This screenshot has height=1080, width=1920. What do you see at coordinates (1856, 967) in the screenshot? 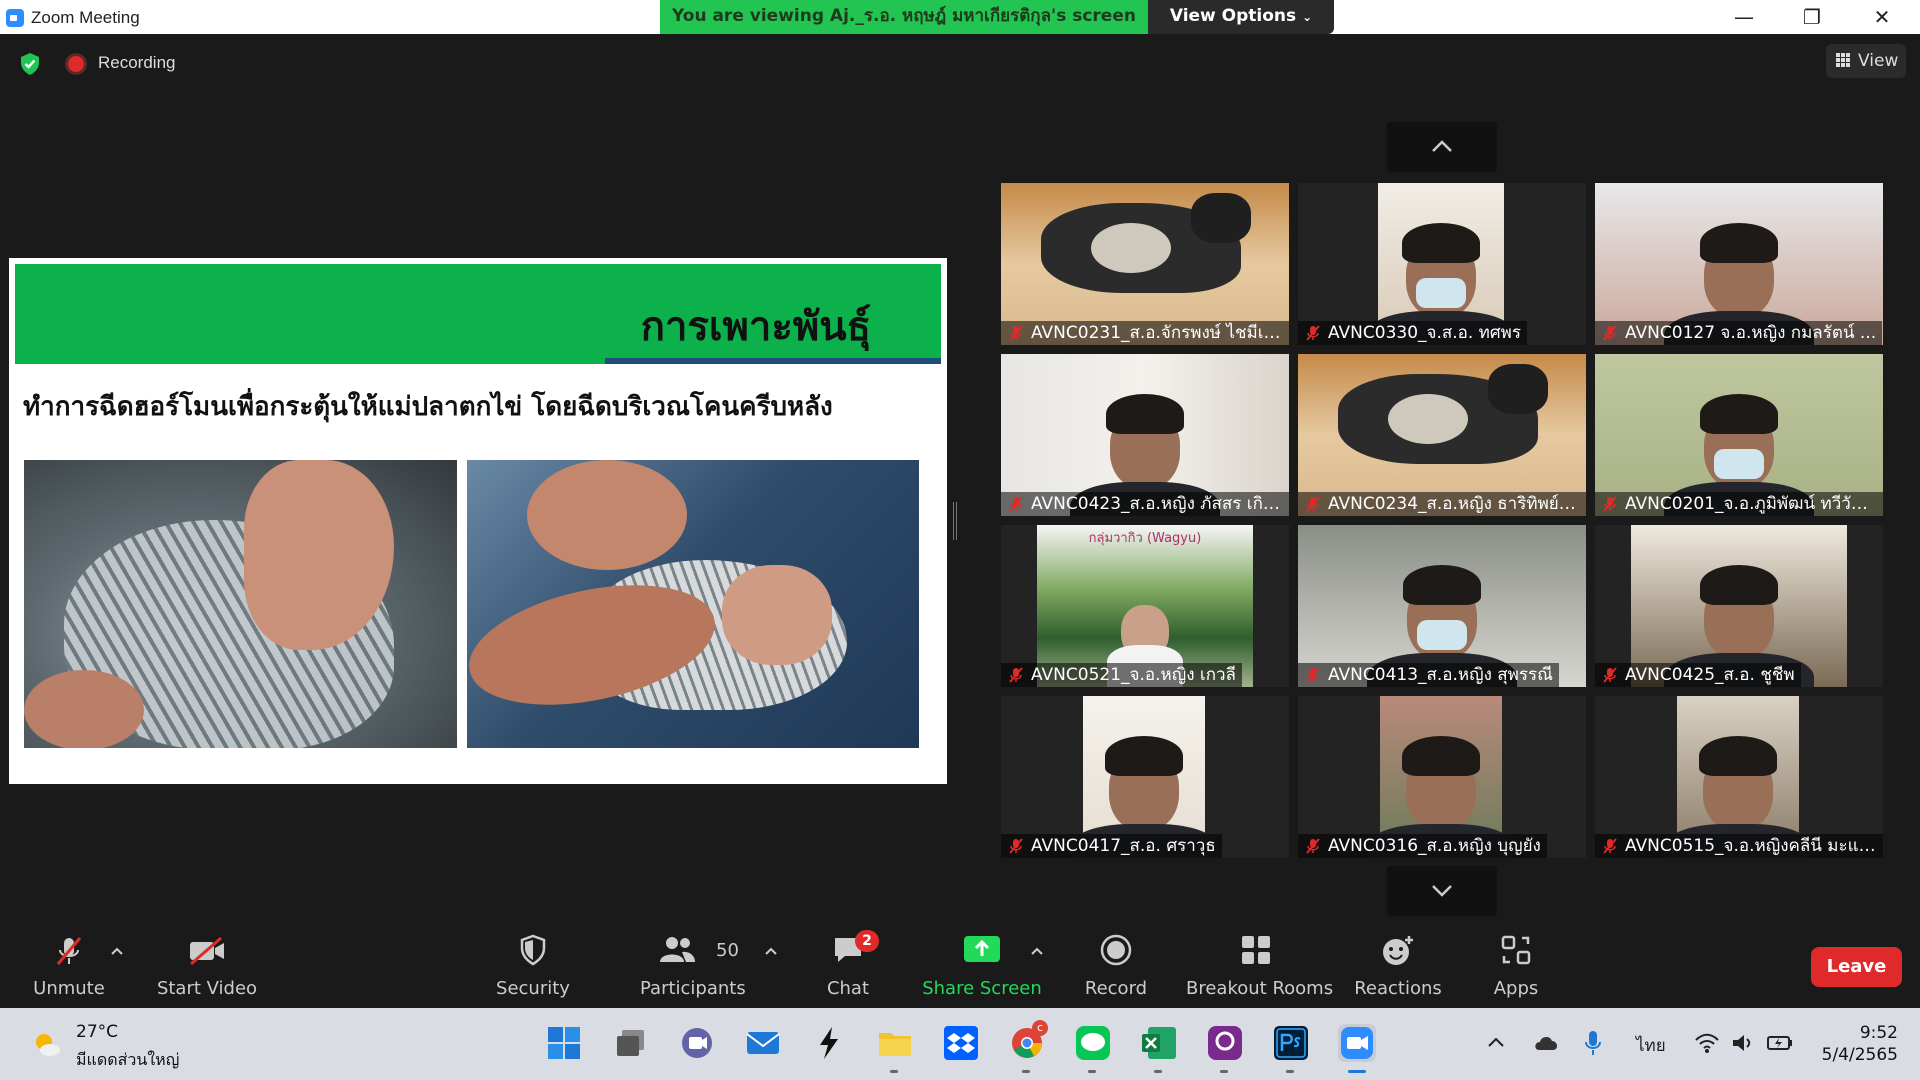
I see `leave-button: Leave` at bounding box center [1856, 967].